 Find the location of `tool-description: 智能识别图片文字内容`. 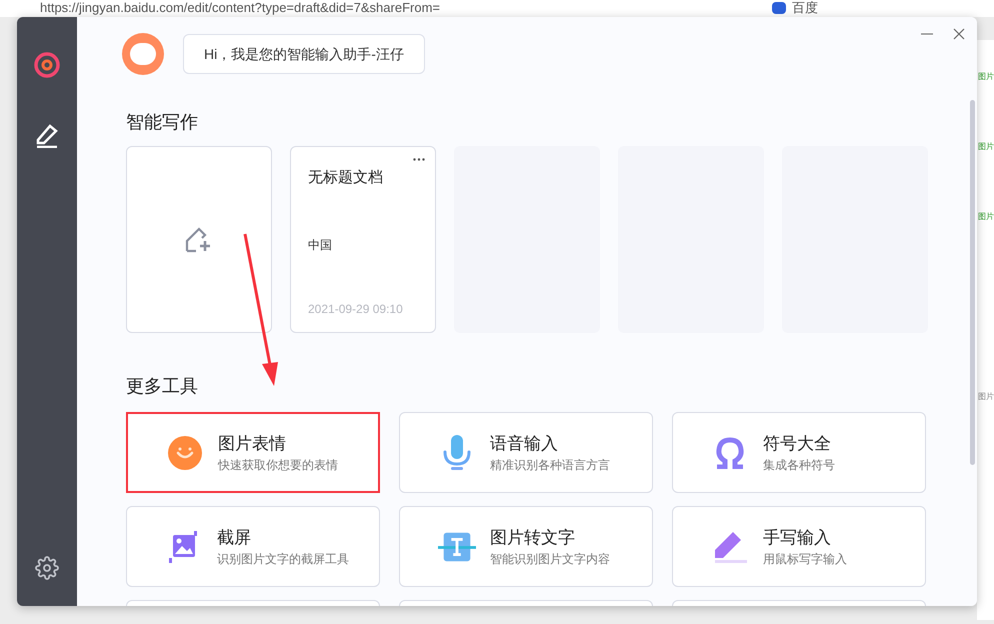

tool-description: 智能识别图片文字内容 is located at coordinates (550, 559).